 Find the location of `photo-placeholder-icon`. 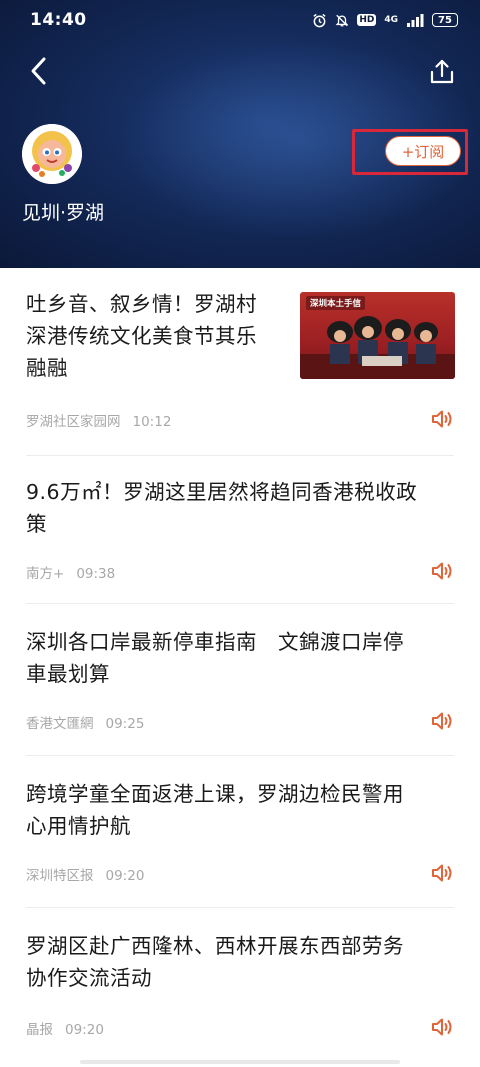

photo-placeholder-icon is located at coordinates (377, 347).